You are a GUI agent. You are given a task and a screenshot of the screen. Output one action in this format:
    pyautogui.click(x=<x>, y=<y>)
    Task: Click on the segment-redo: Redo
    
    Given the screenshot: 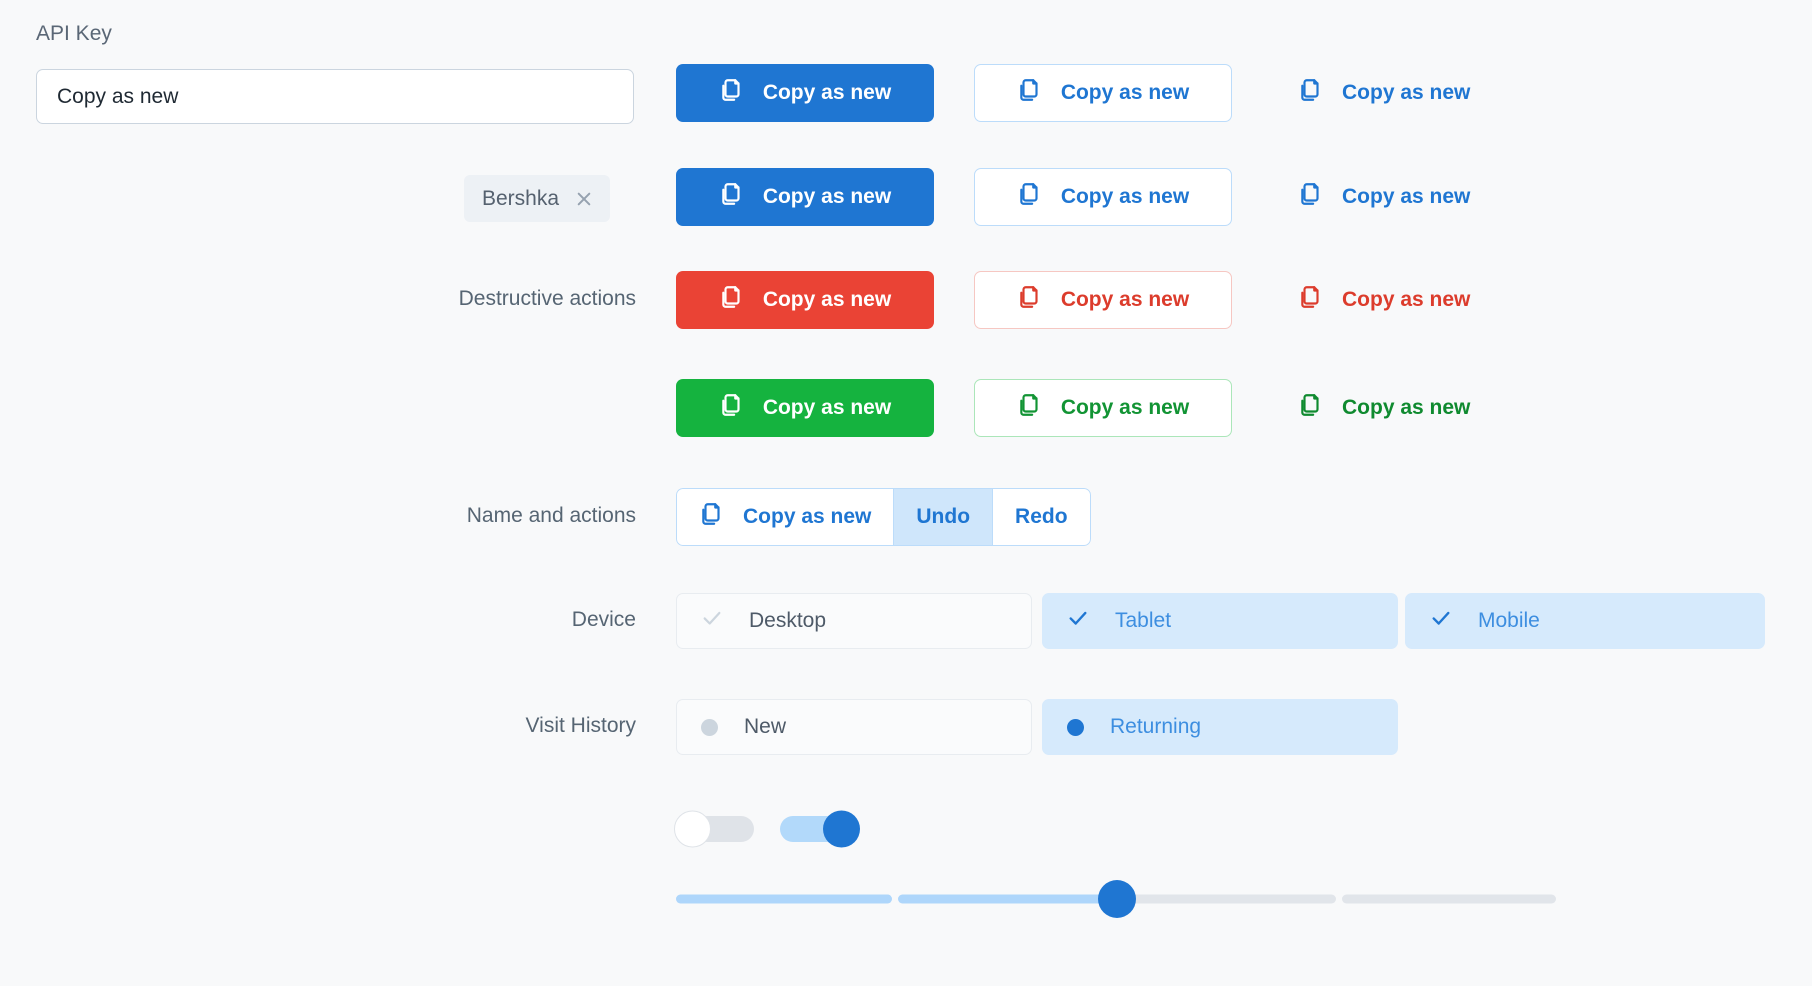 What is the action you would take?
    pyautogui.click(x=1041, y=517)
    